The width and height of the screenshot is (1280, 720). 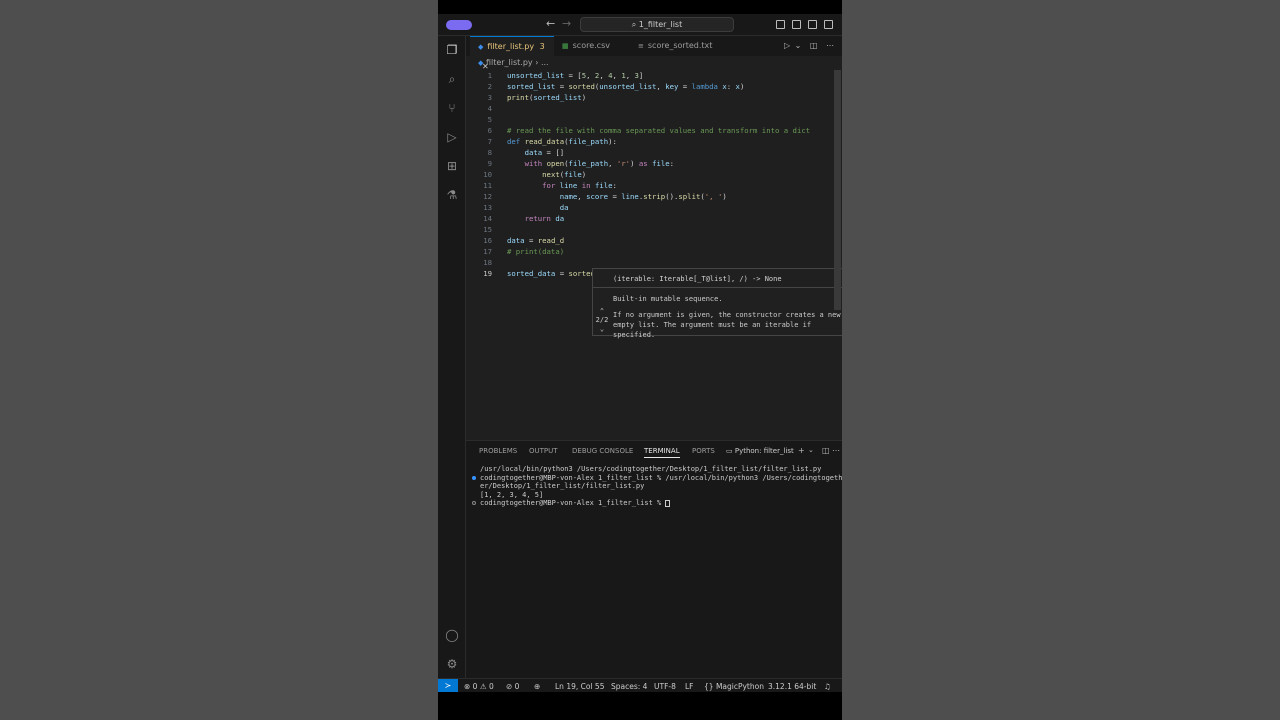 I want to click on tab-debug-console: DEBUG CONSOLE, so click(x=602, y=451).